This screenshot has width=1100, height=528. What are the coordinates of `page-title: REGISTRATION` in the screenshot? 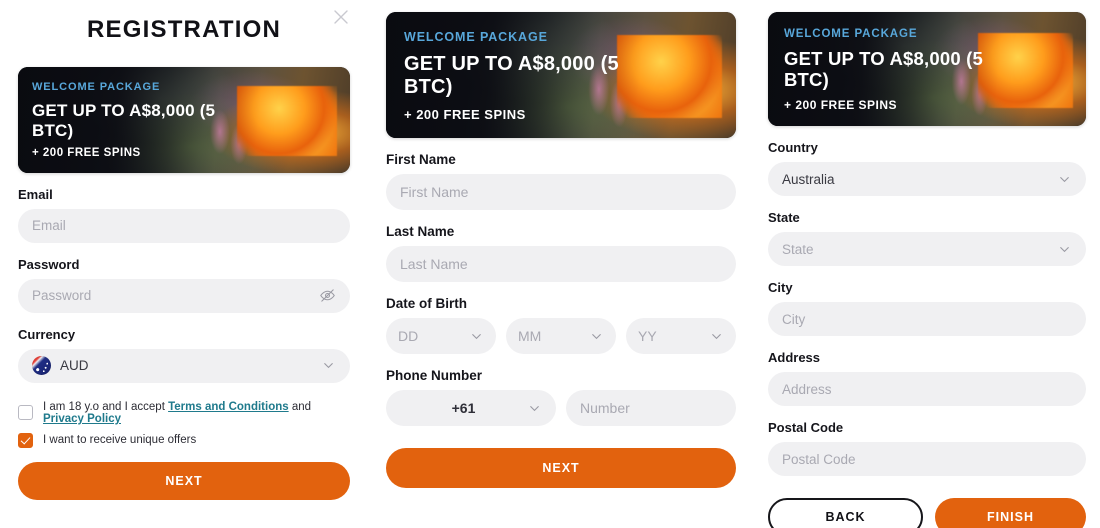 It's located at (184, 29).